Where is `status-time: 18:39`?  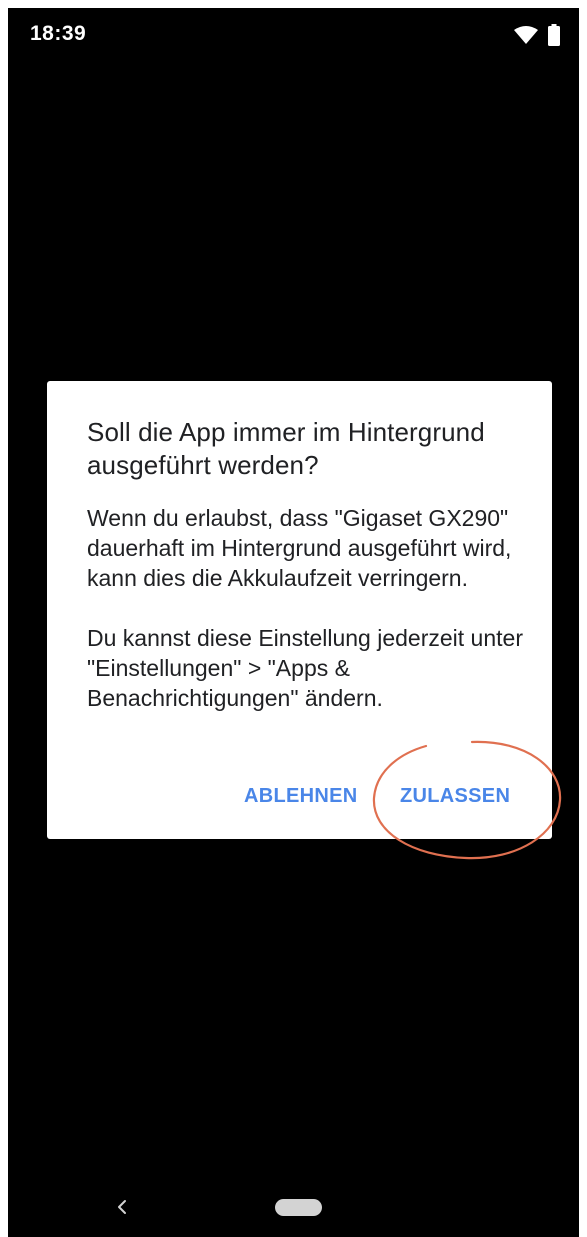
status-time: 18:39 is located at coordinates (58, 33).